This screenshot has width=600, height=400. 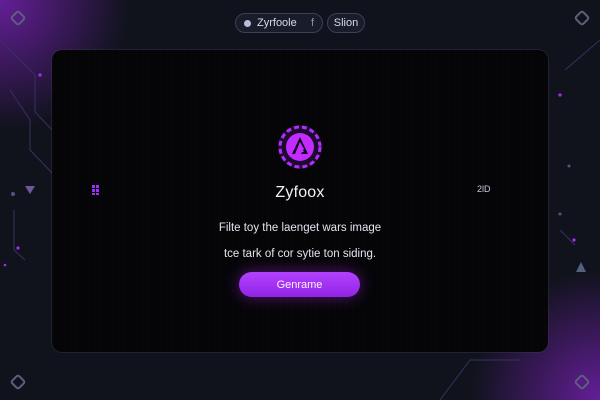 What do you see at coordinates (300, 254) in the screenshot?
I see `description-line-2: tce tark of cor sytie ton siding.` at bounding box center [300, 254].